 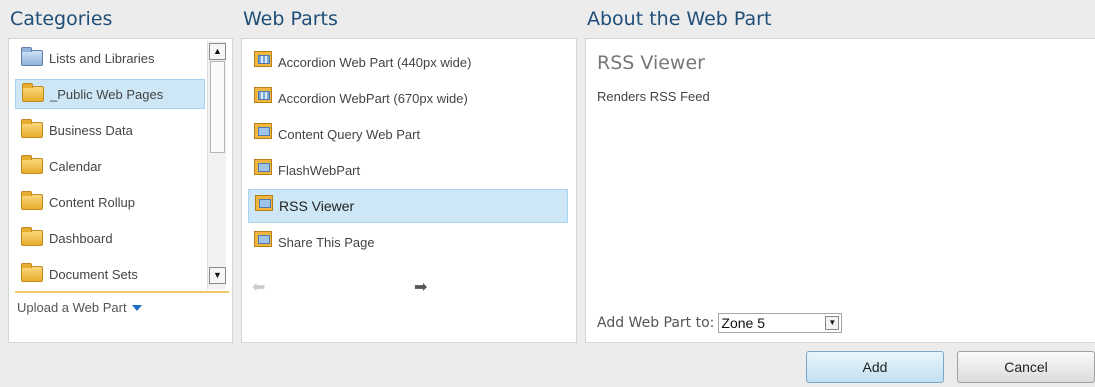 What do you see at coordinates (72, 307) in the screenshot?
I see `upload-web-part-label: Upload a Web Part` at bounding box center [72, 307].